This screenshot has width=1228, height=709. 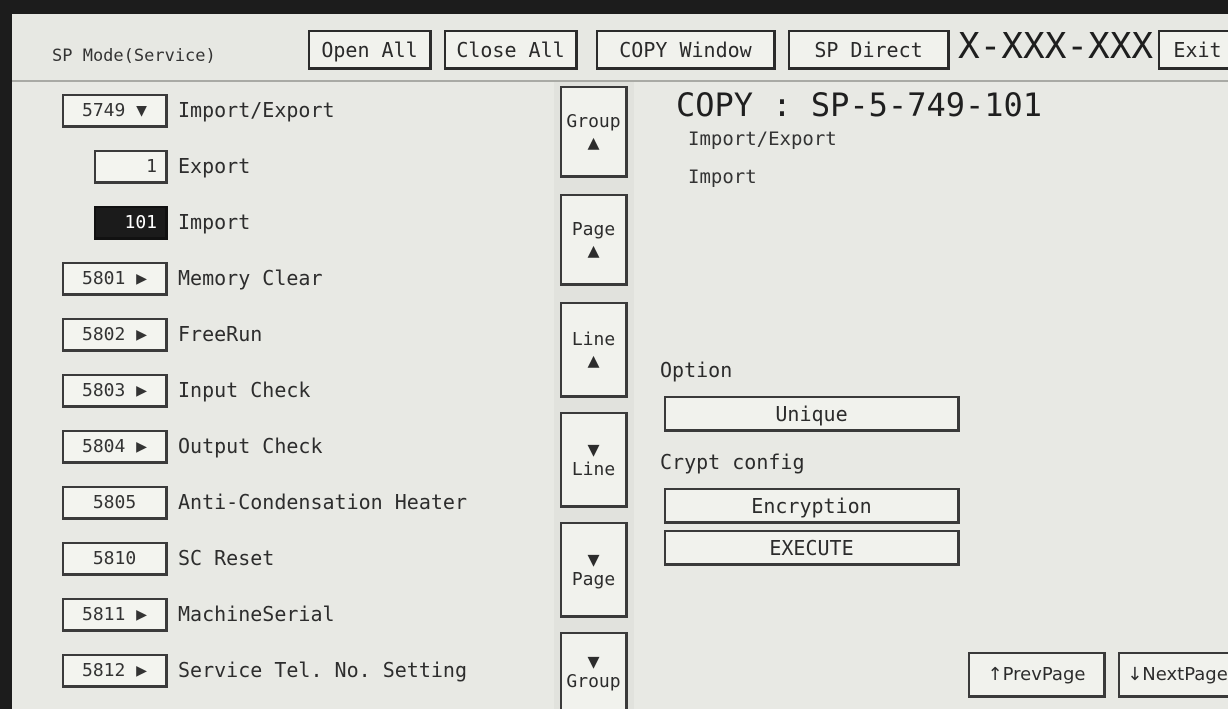 I want to click on group-code-5812: 5812 ▶, so click(x=115, y=671).